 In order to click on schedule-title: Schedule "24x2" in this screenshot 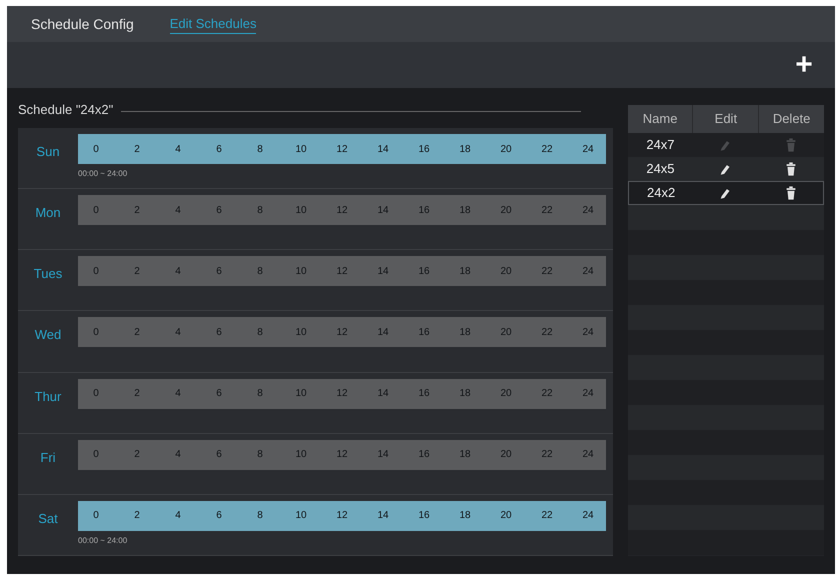, I will do `click(66, 110)`.